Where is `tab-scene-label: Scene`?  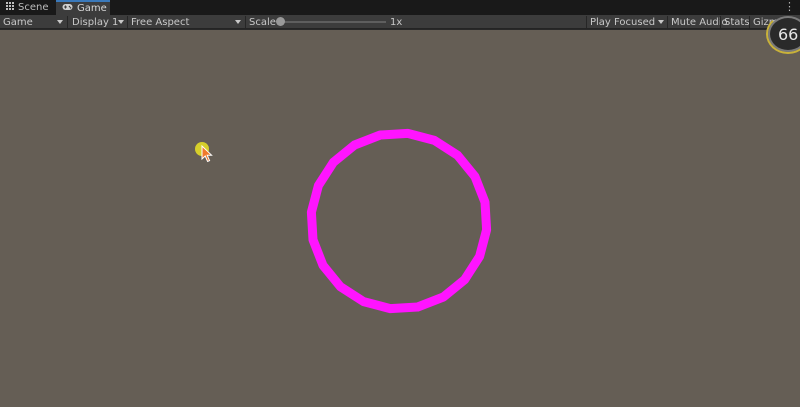
tab-scene-label: Scene is located at coordinates (33, 7).